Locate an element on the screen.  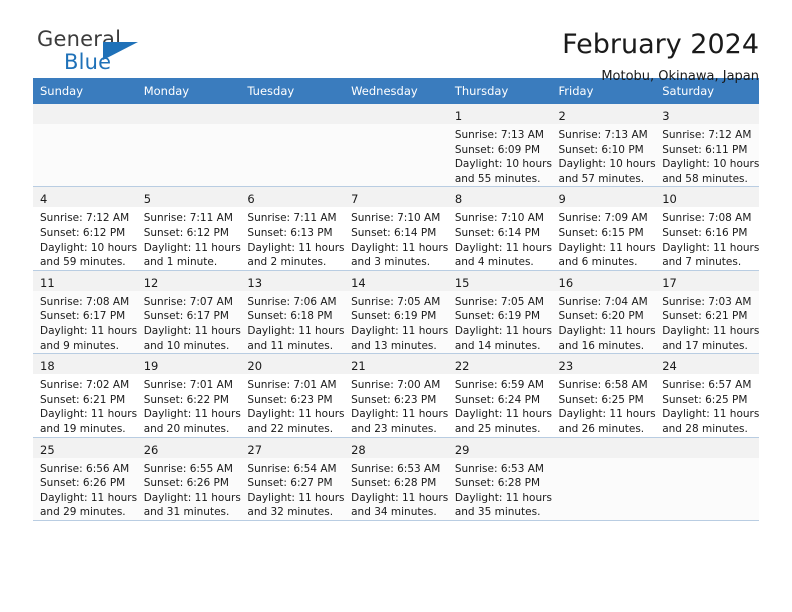
day-number-bar: 25 is located at coordinates (85, 447).